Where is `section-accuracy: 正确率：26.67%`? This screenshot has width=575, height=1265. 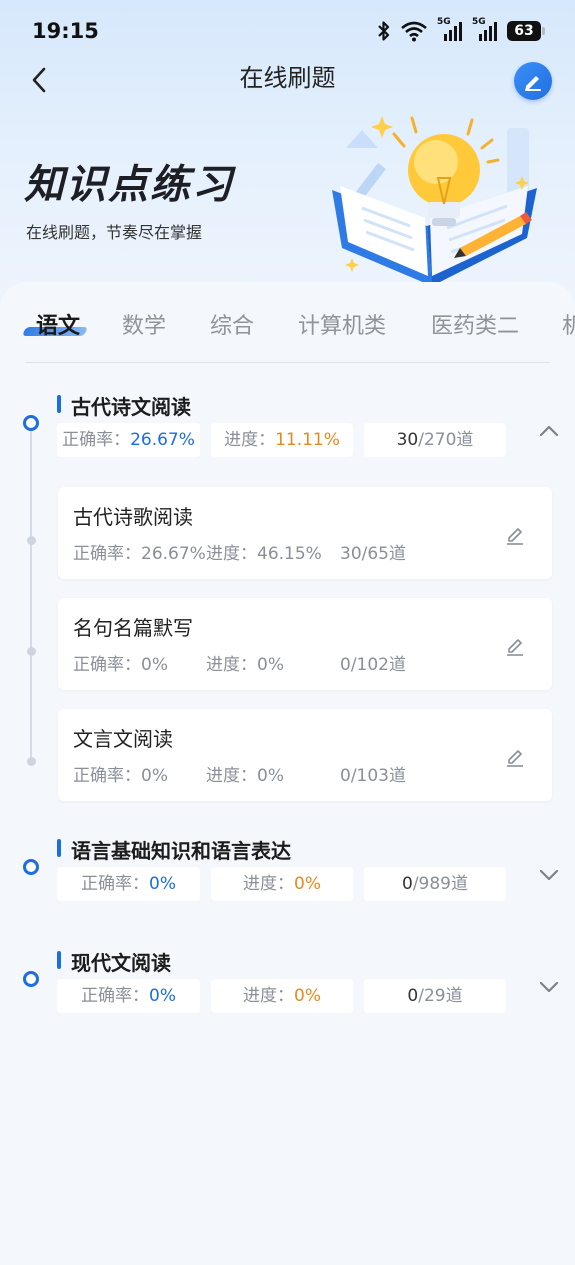 section-accuracy: 正确率：26.67% is located at coordinates (128, 440).